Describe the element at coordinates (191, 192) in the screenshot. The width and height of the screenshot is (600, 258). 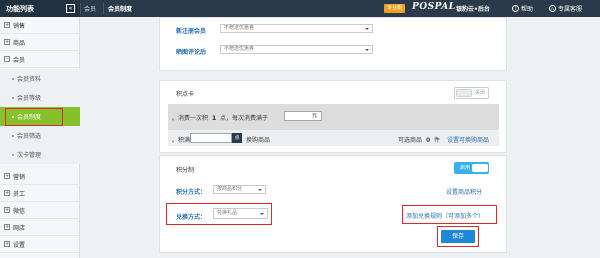
I see `points-method-label: 积分方式：` at that location.